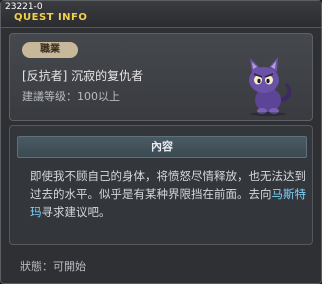 The width and height of the screenshot is (322, 284). What do you see at coordinates (83, 76) in the screenshot?
I see `quest-name: [反抗者] 沉寂的复仇者` at bounding box center [83, 76].